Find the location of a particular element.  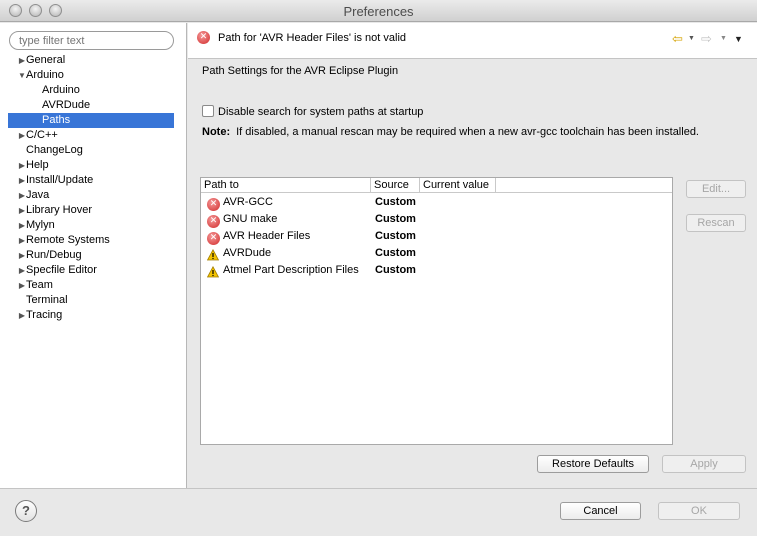

title-bar: Preferences is located at coordinates (378, 11).